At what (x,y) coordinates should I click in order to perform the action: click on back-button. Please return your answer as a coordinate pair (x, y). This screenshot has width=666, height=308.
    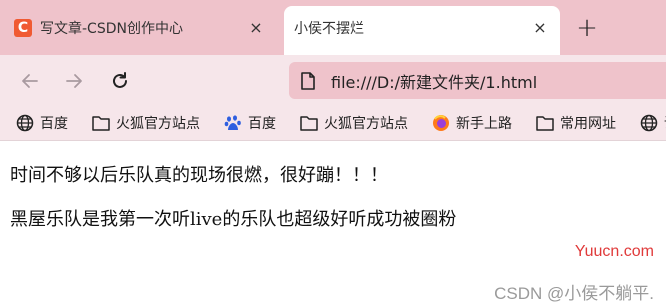
    Looking at the image, I should click on (30, 81).